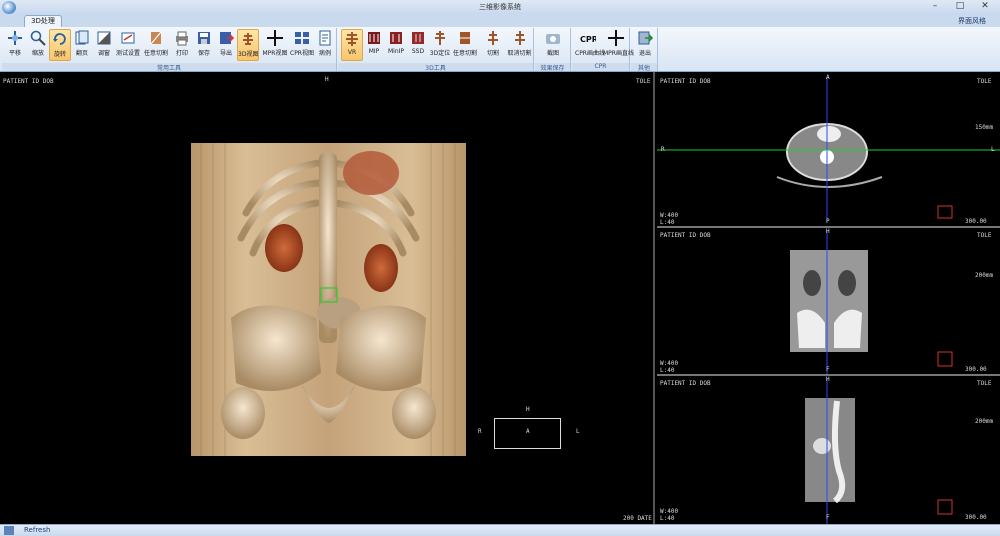 The height and width of the screenshot is (536, 1000). I want to click on print-button: 打印, so click(182, 45).